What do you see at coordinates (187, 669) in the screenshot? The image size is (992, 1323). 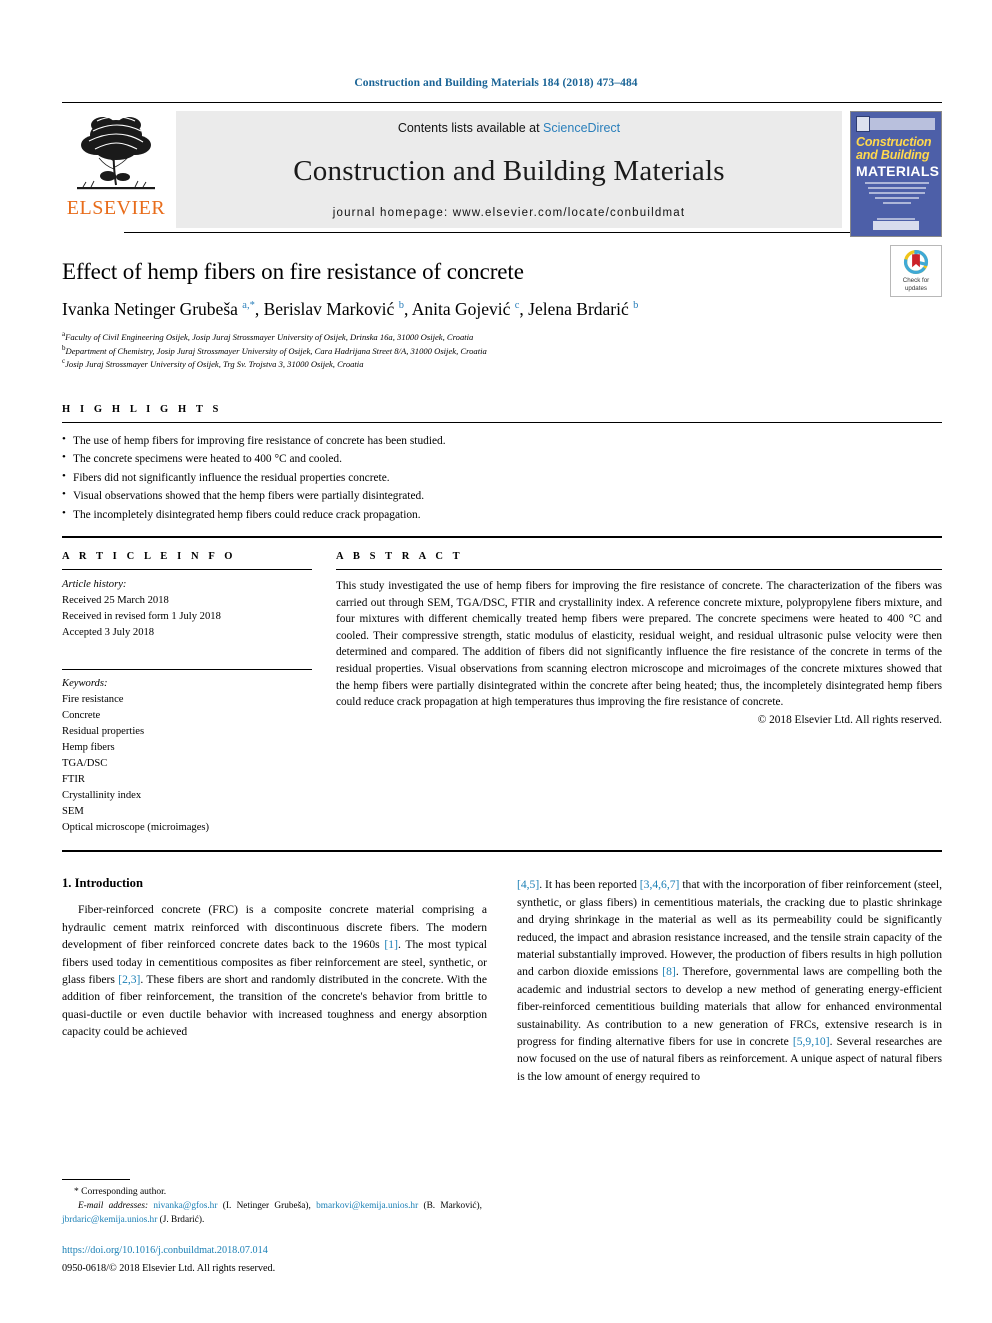 I see `keywords-rule` at bounding box center [187, 669].